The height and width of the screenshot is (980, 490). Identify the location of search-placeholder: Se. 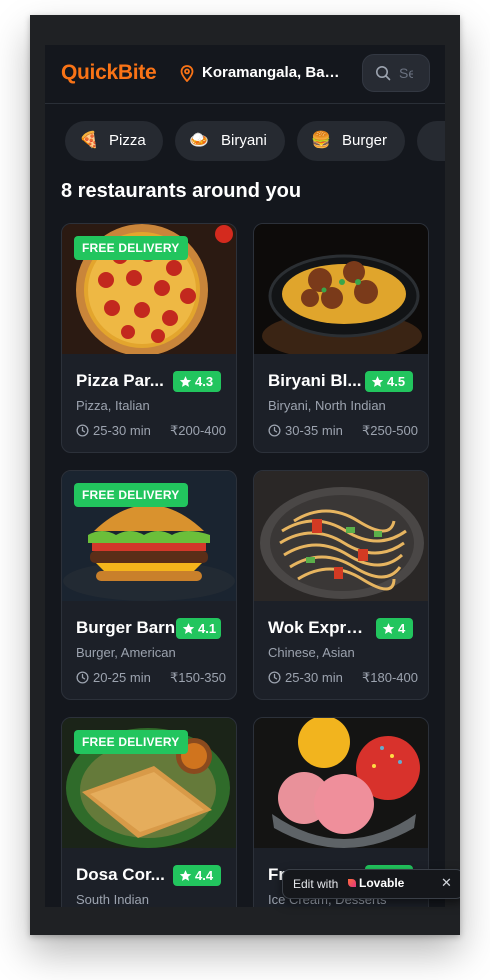
(406, 73).